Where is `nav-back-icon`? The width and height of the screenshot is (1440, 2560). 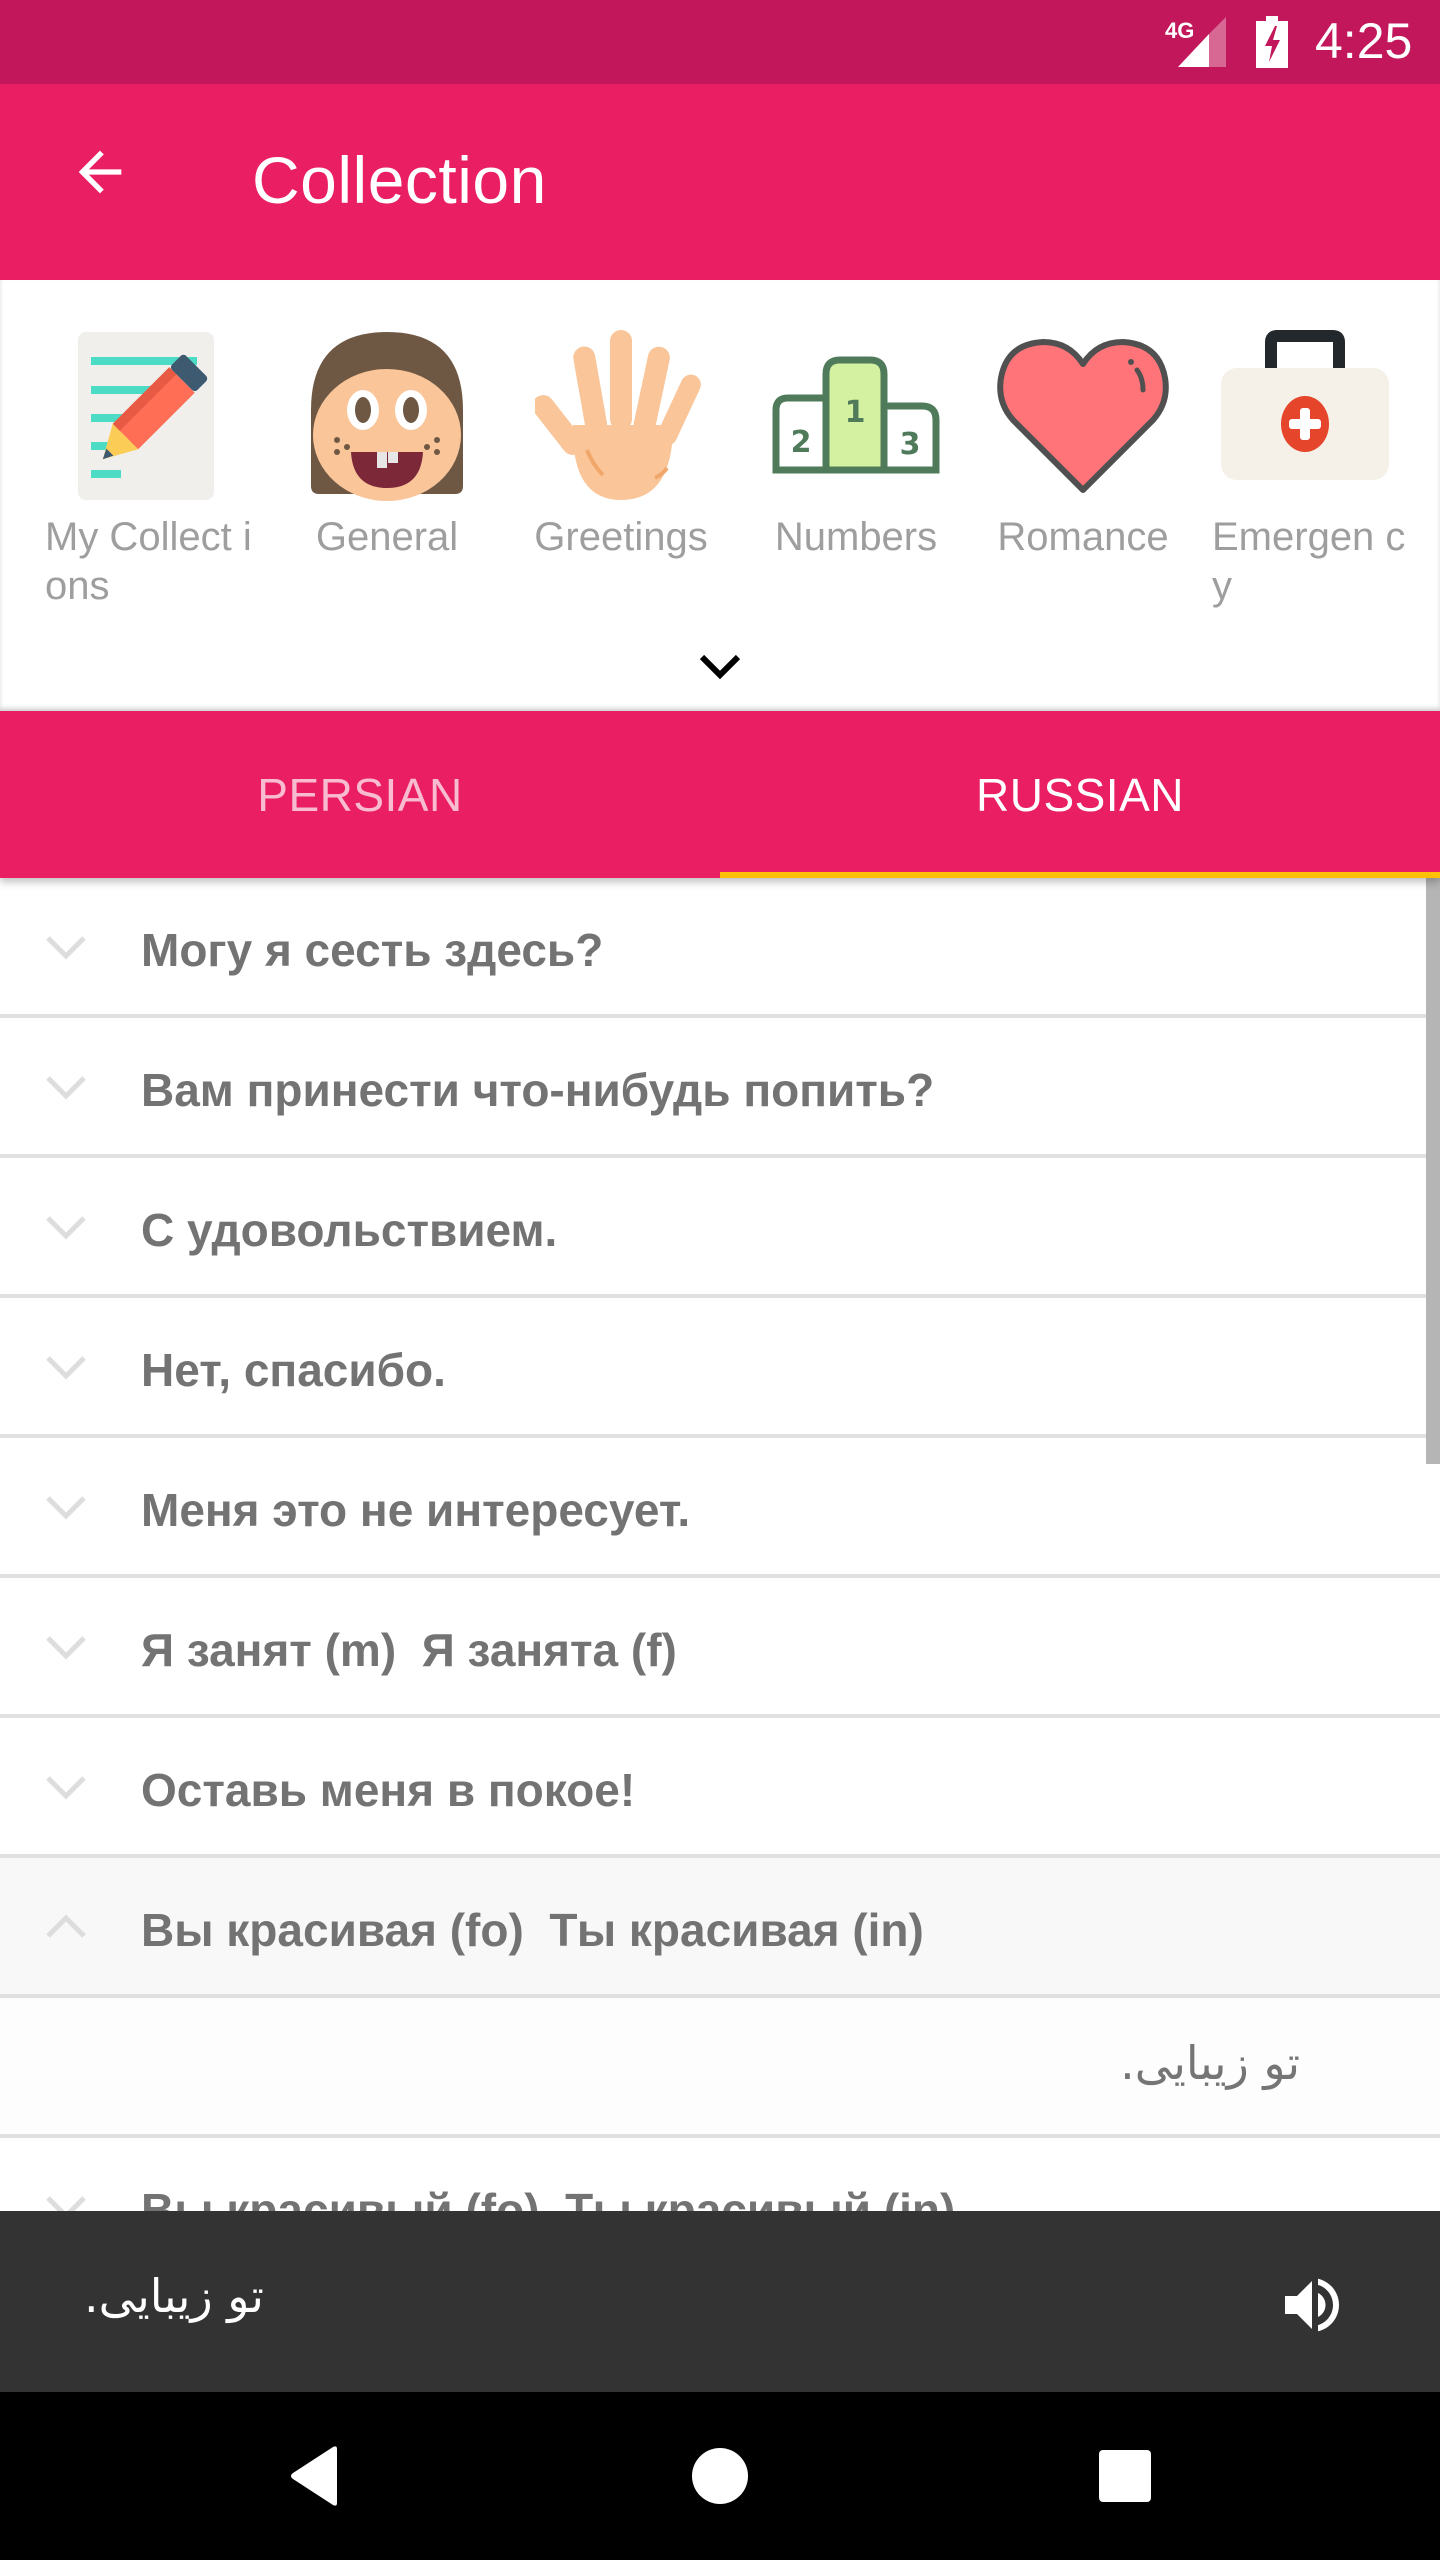
nav-back-icon is located at coordinates (314, 2476).